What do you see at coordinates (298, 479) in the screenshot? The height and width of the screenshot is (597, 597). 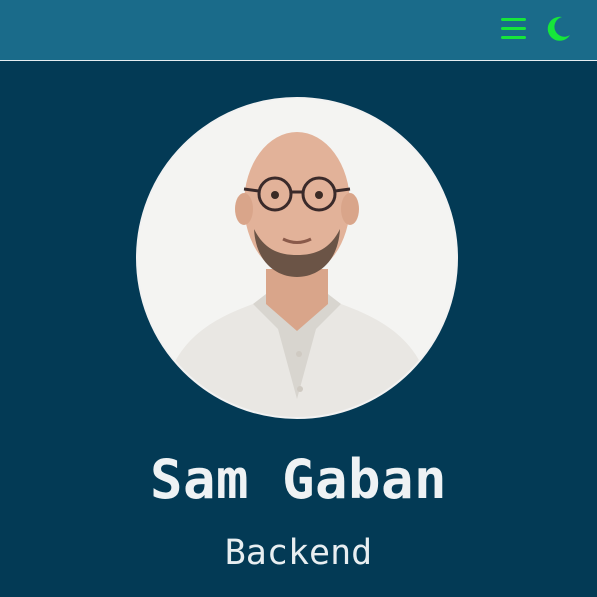 I see `profile-name: Sam Gaban` at bounding box center [298, 479].